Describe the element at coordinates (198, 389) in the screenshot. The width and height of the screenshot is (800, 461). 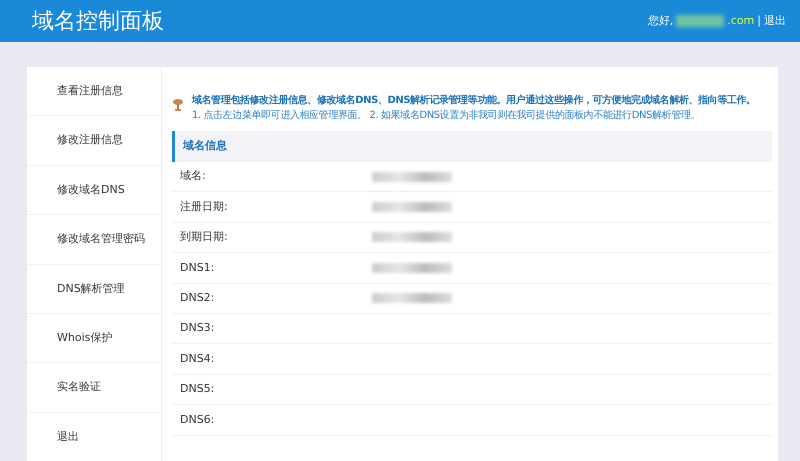
I see `field-label: DNS5:` at that location.